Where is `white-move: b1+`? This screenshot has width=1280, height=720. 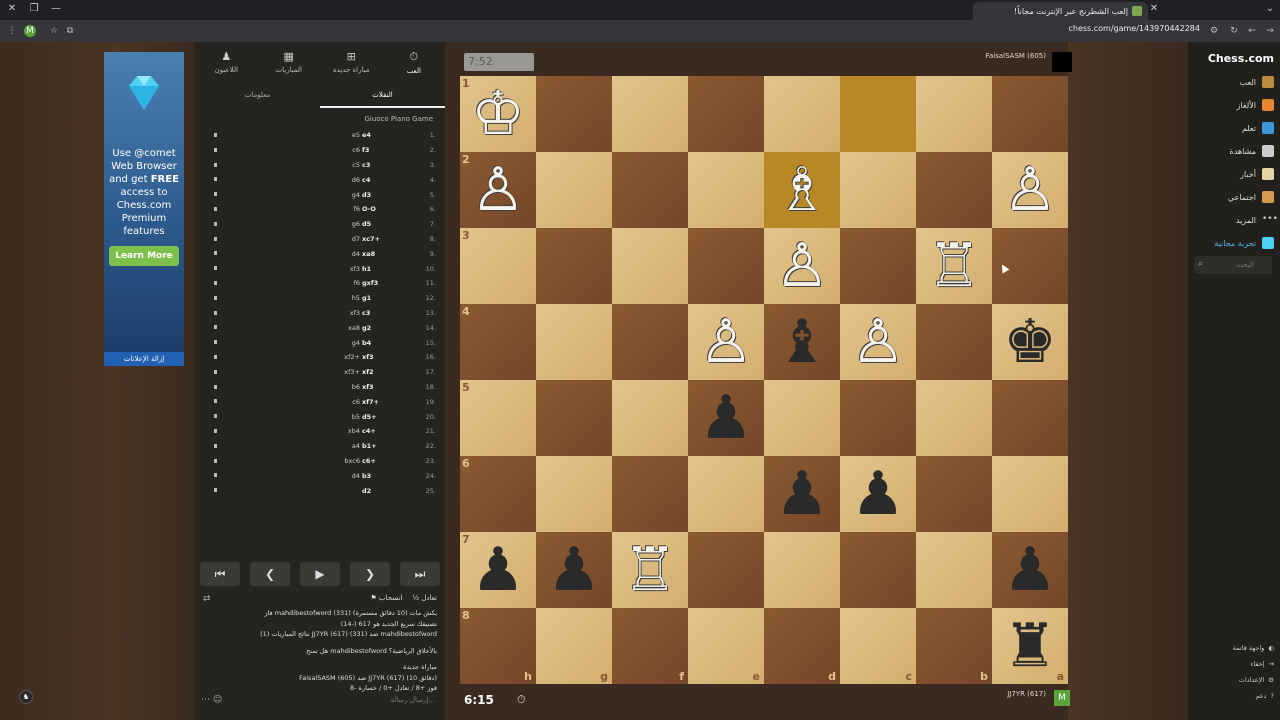
white-move: b1+ is located at coordinates (382, 446).